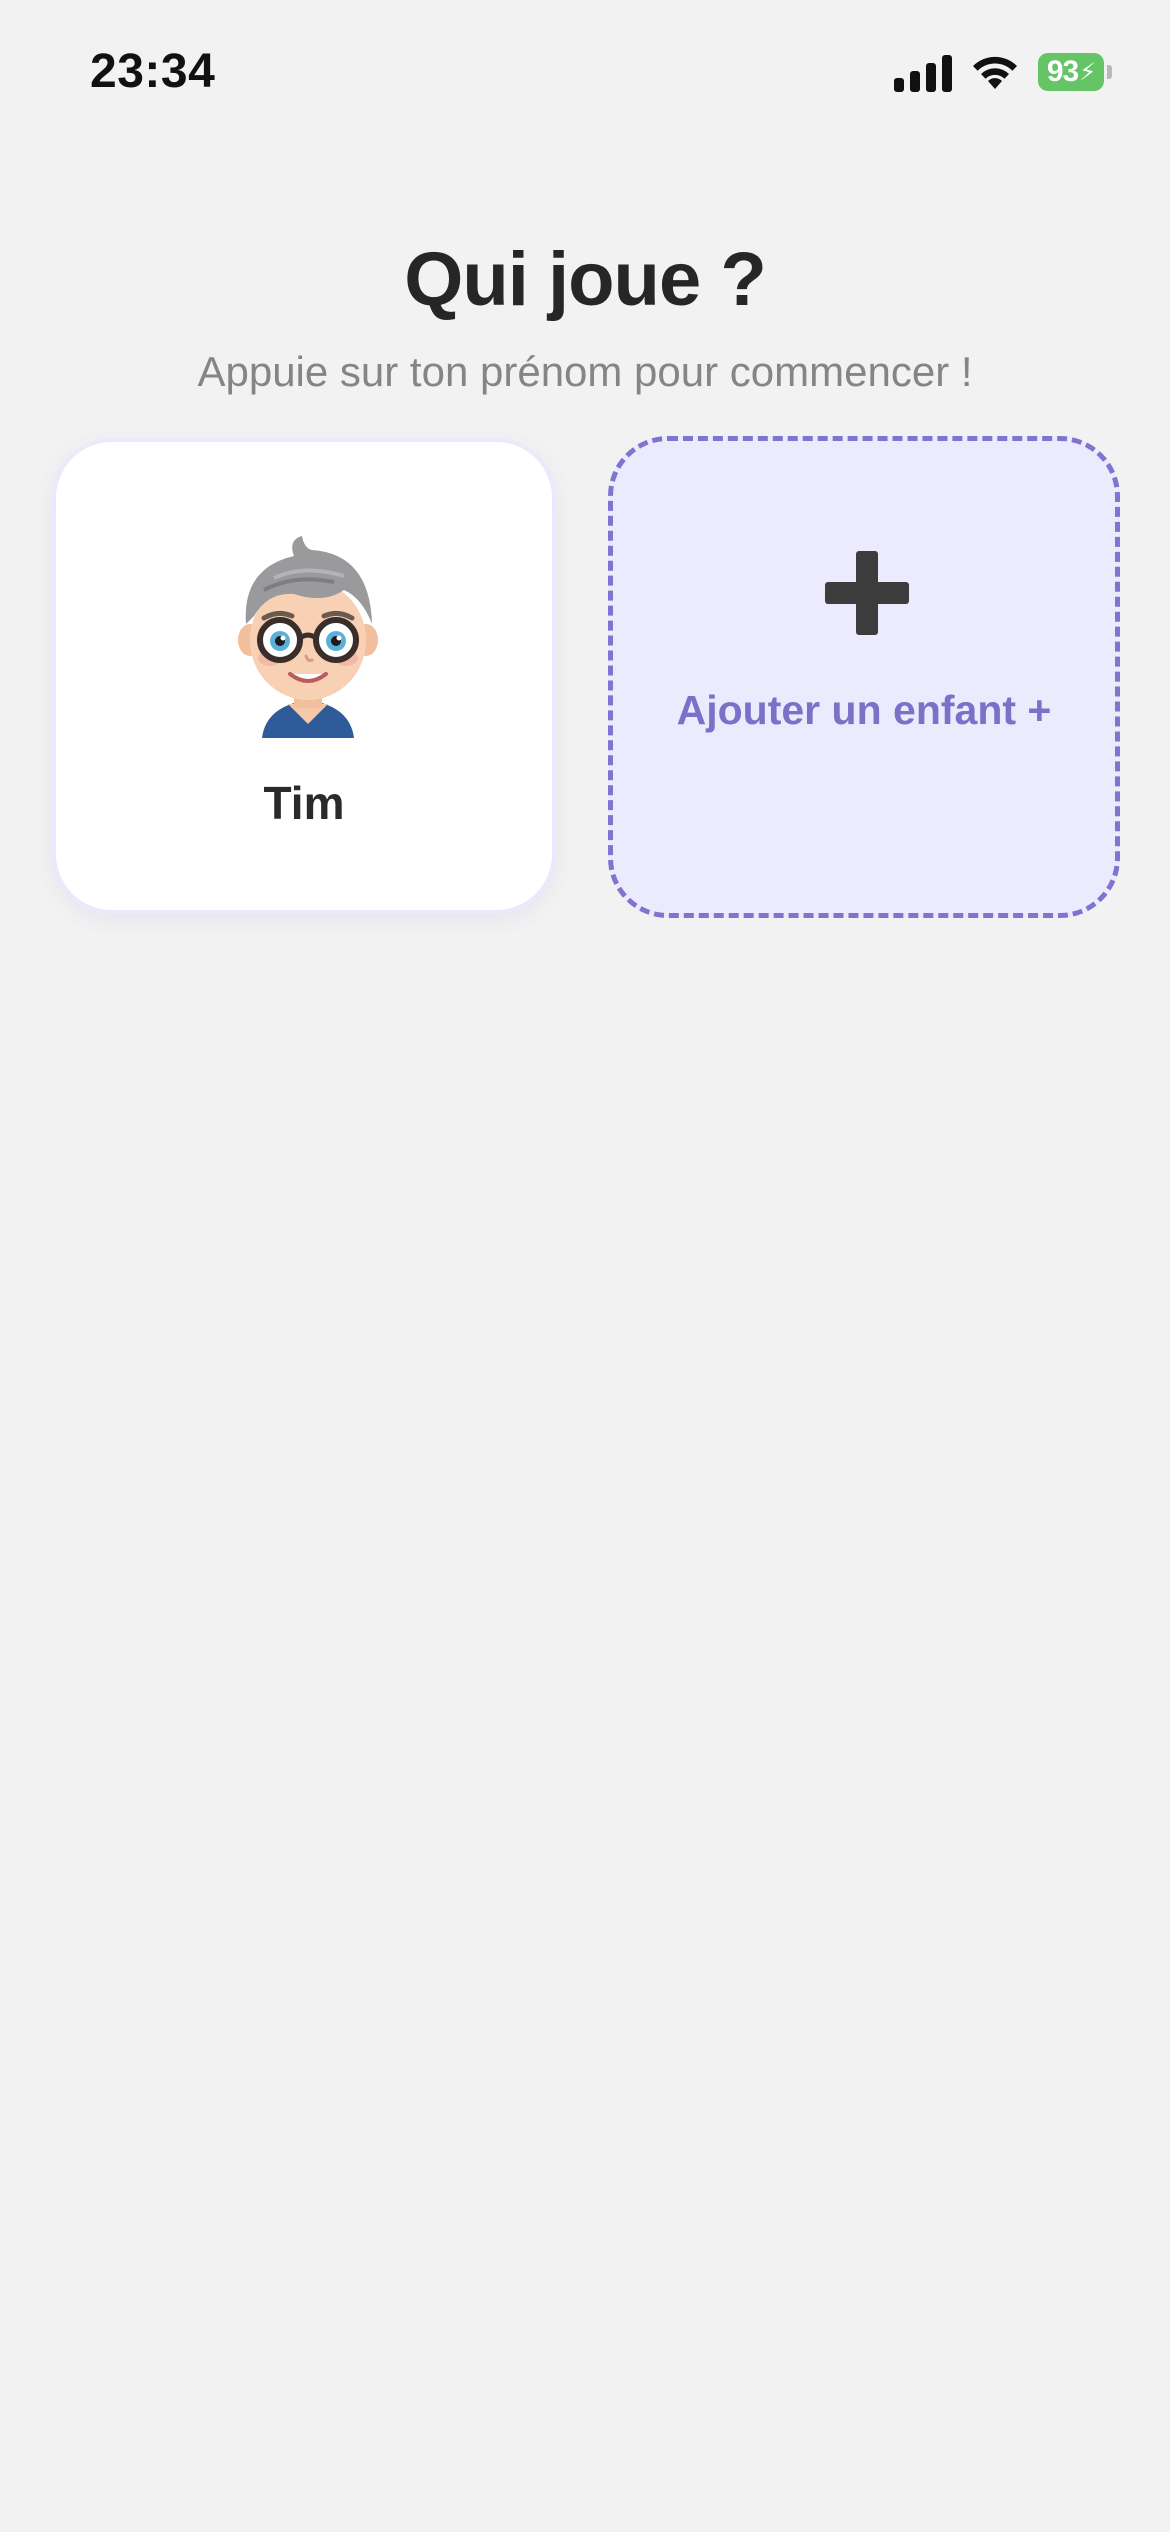  I want to click on page-title: Qui joue ?, so click(585, 279).